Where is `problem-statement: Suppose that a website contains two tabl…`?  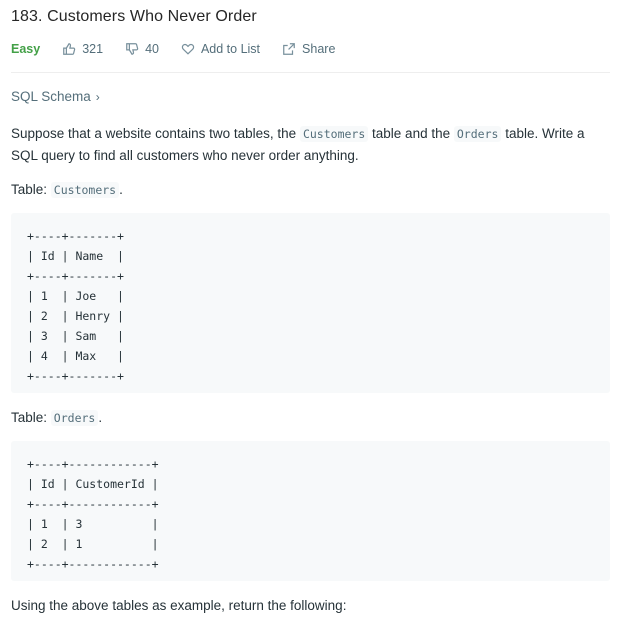 problem-statement: Suppose that a website contains two tabl… is located at coordinates (311, 144).